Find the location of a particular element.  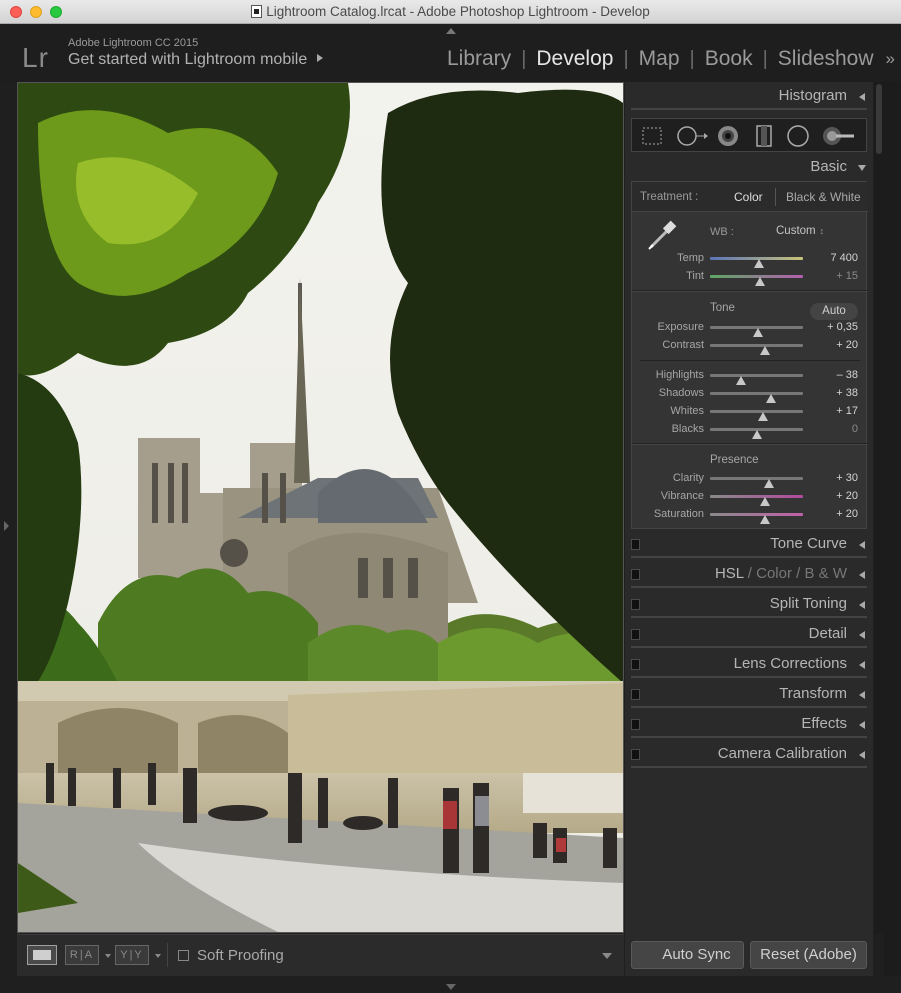

spot-removal-icon is located at coordinates (693, 136).